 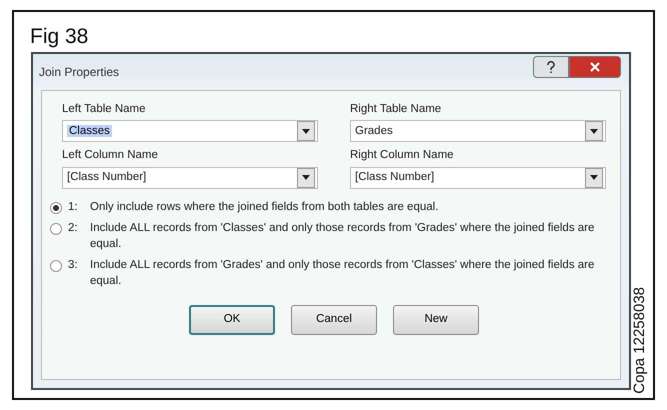 What do you see at coordinates (104, 109) in the screenshot?
I see `field-label: Left Table Name` at bounding box center [104, 109].